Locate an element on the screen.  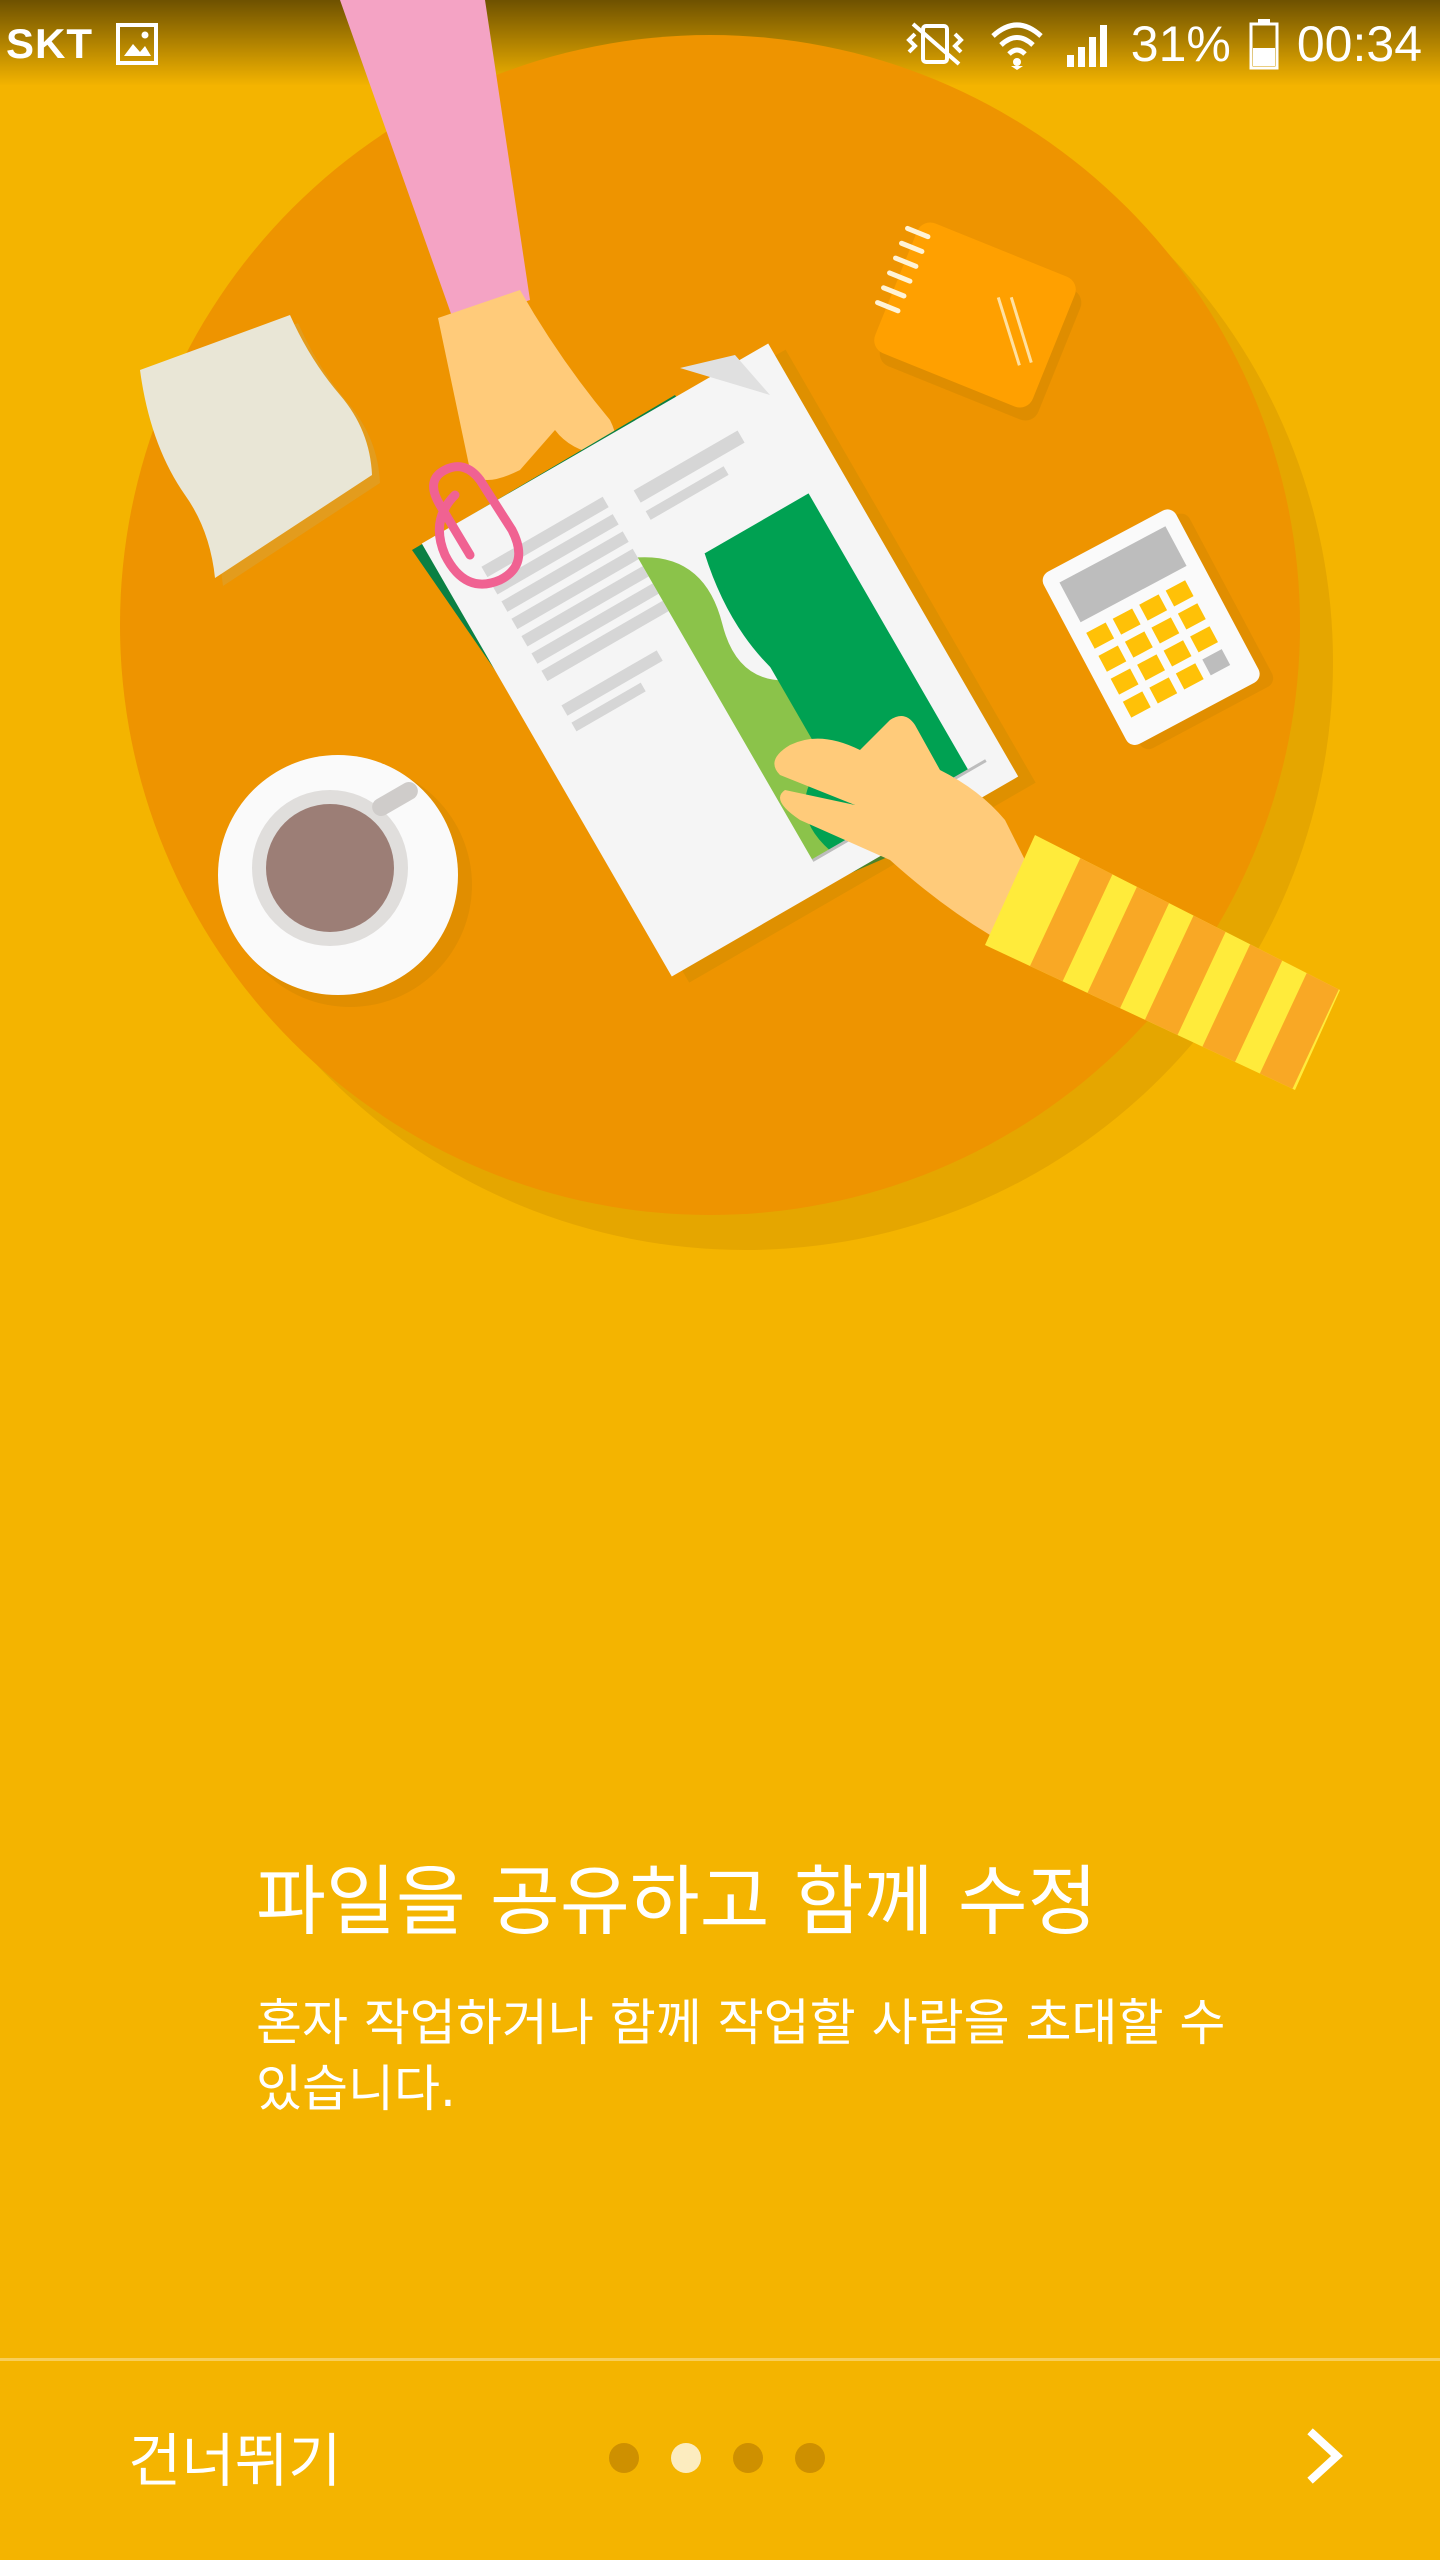
next-button is located at coordinates (1325, 2458).